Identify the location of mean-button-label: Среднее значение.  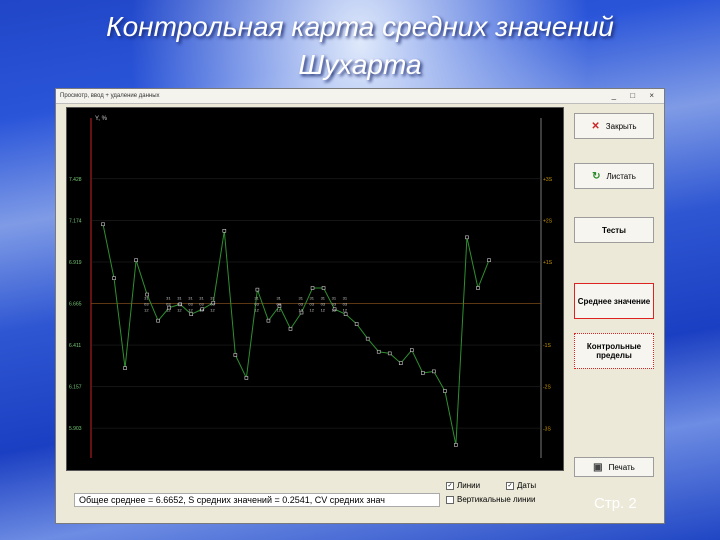
(614, 301).